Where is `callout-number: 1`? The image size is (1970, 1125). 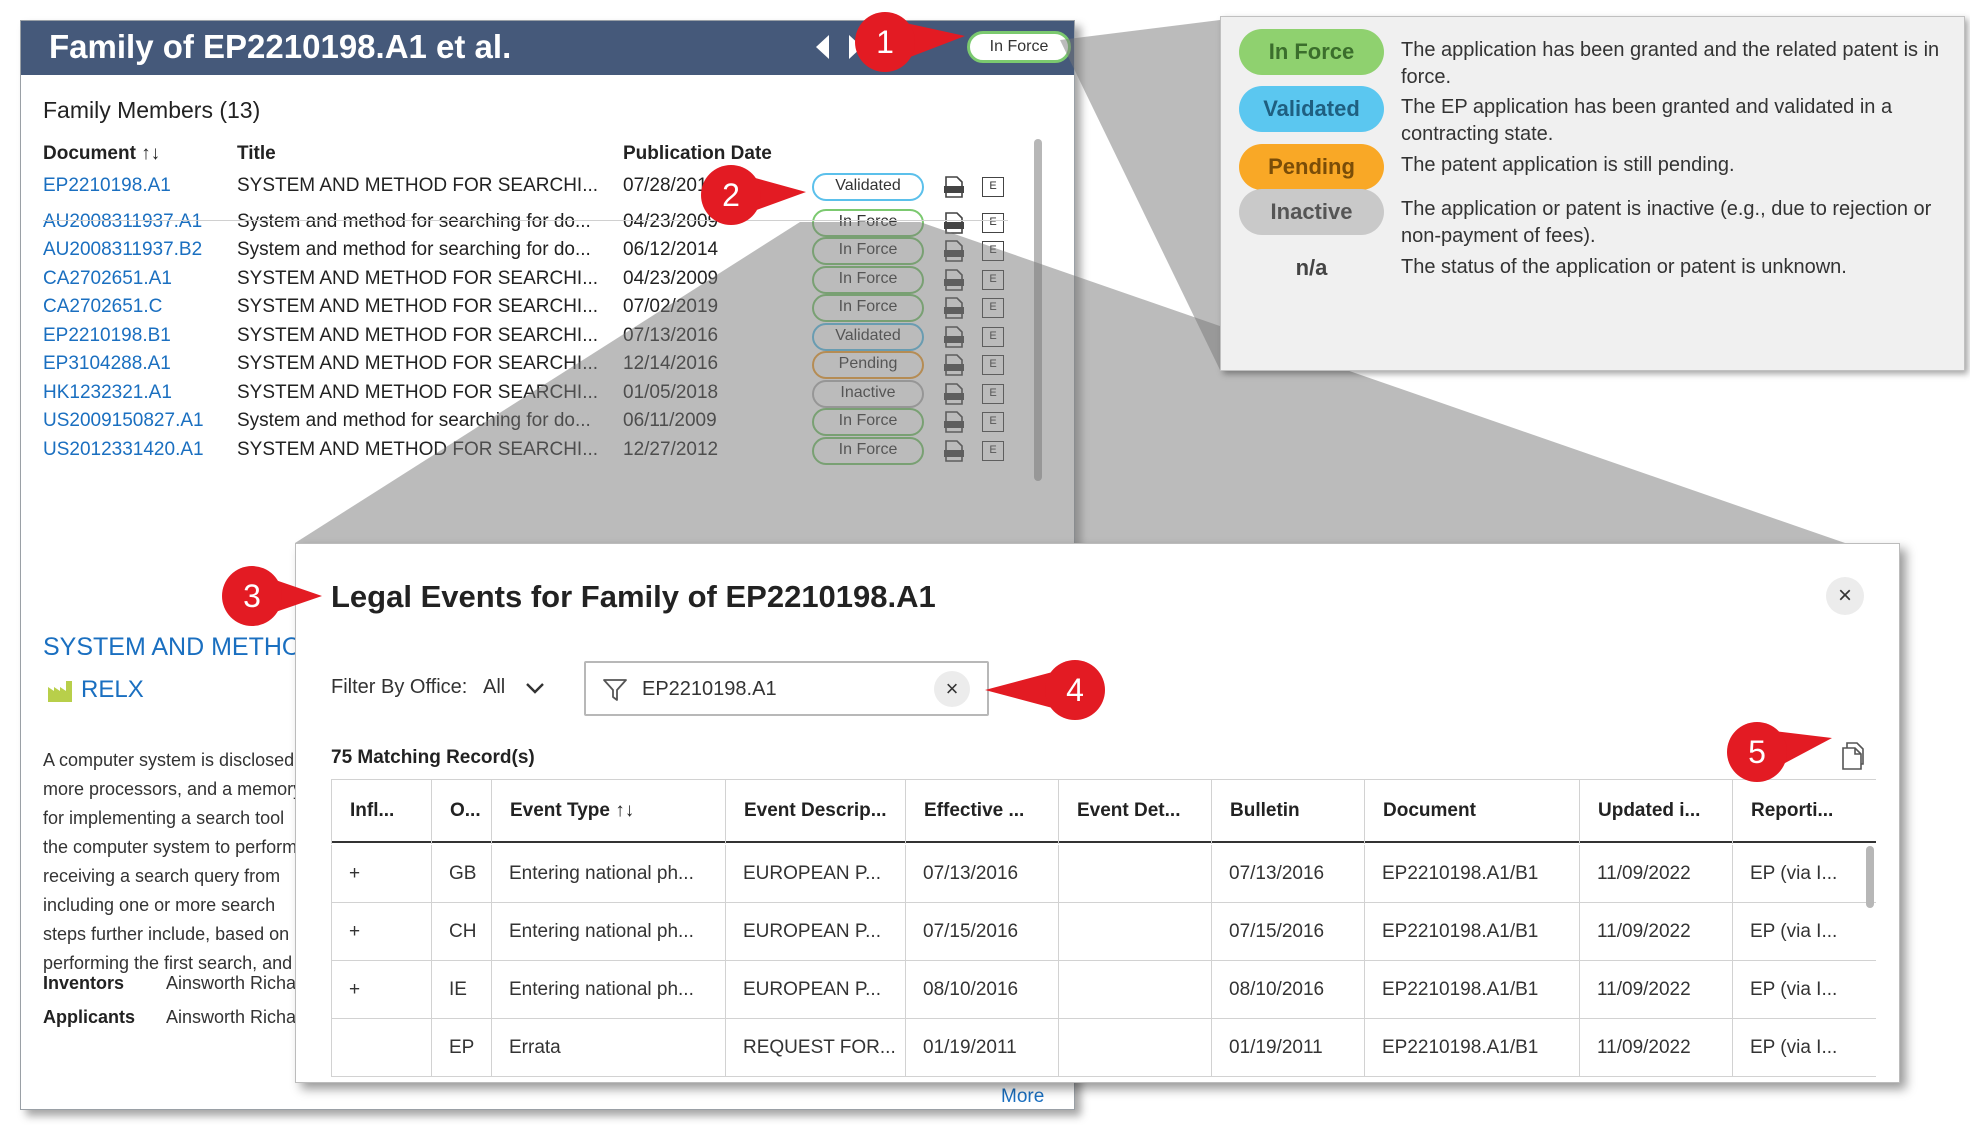 callout-number: 1 is located at coordinates (885, 42).